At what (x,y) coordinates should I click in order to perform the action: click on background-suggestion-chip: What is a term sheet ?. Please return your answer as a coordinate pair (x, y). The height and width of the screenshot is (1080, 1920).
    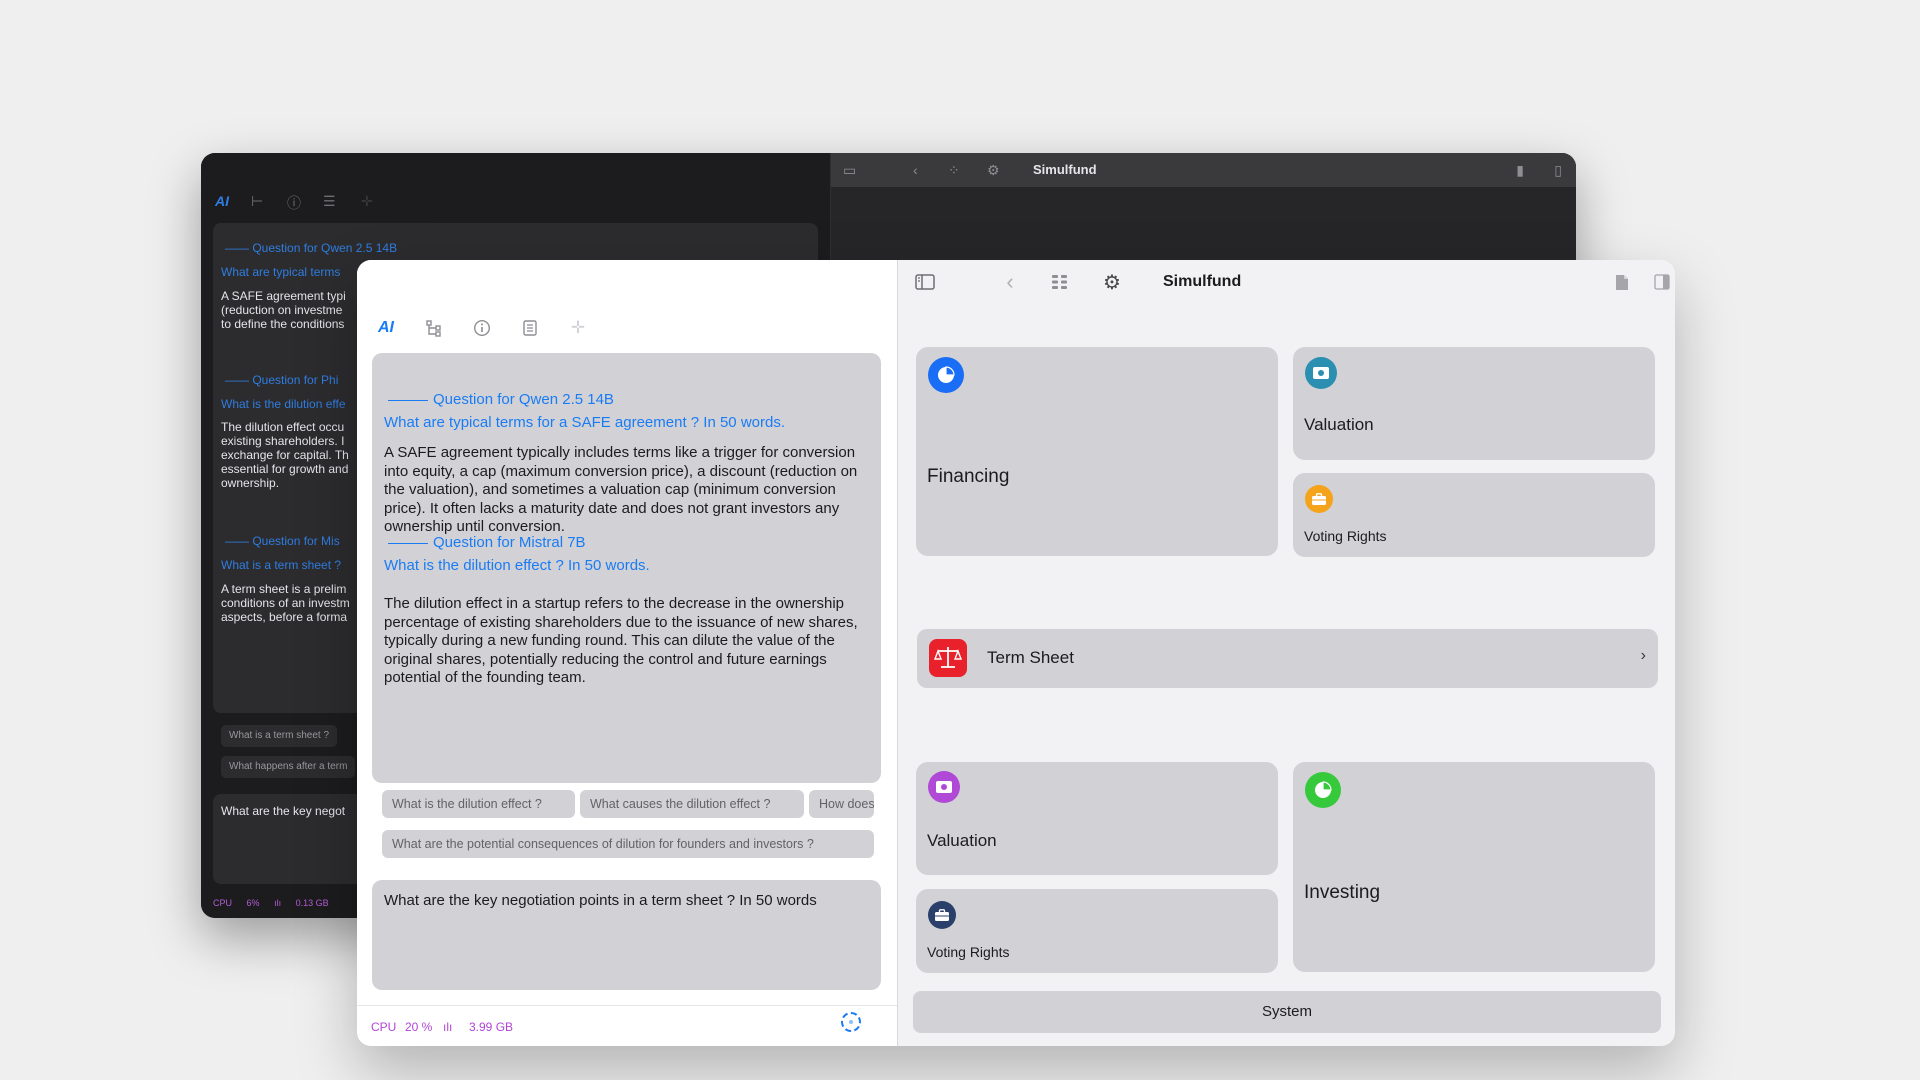
    Looking at the image, I should click on (279, 736).